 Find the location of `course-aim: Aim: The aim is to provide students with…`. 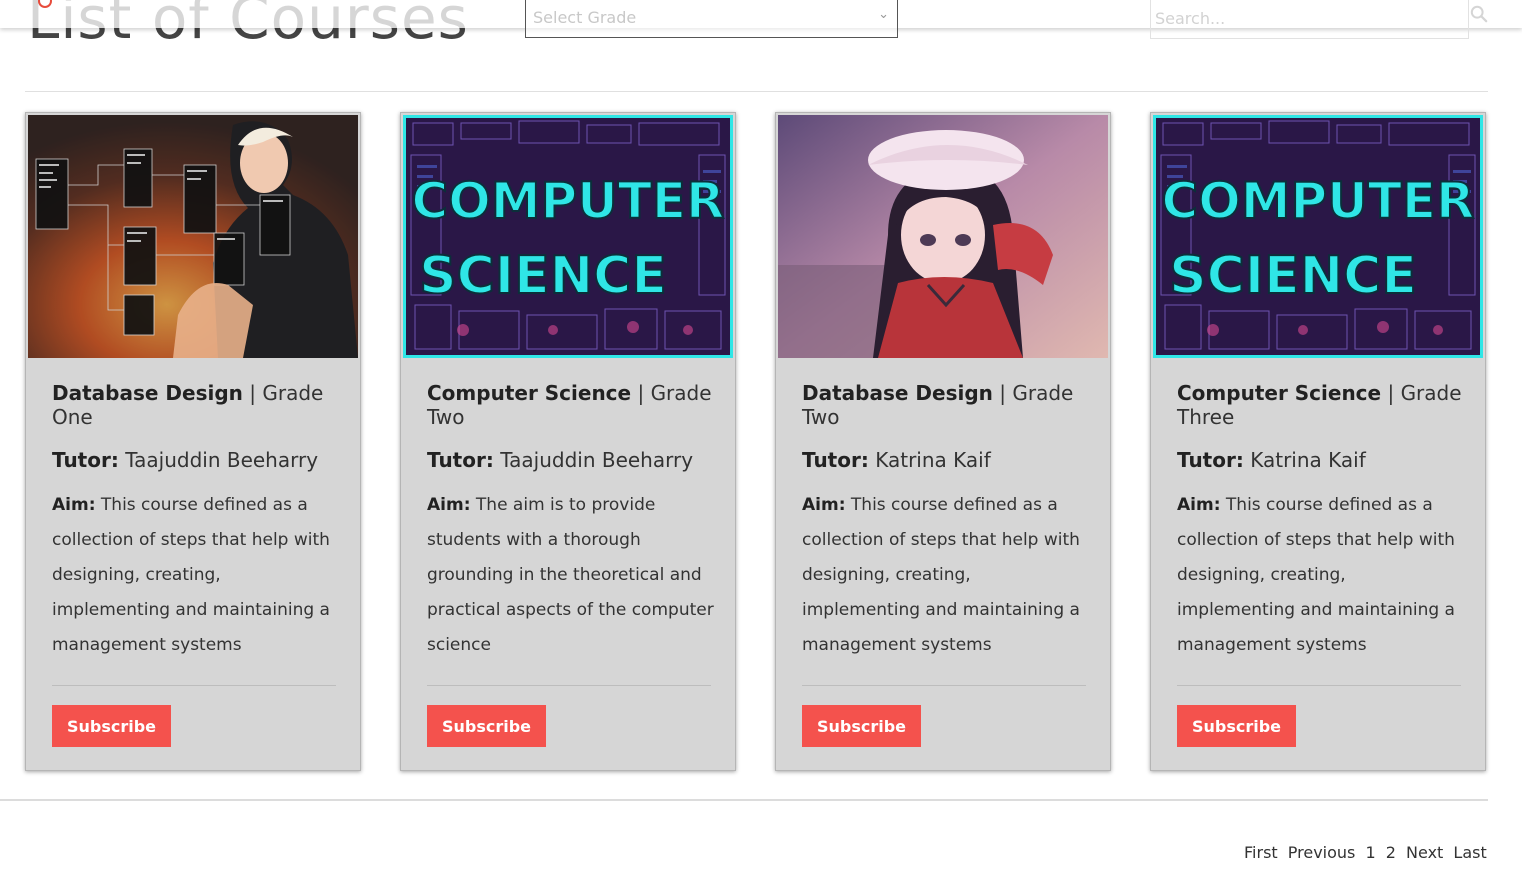

course-aim: Aim: The aim is to provide students with… is located at coordinates (572, 575).